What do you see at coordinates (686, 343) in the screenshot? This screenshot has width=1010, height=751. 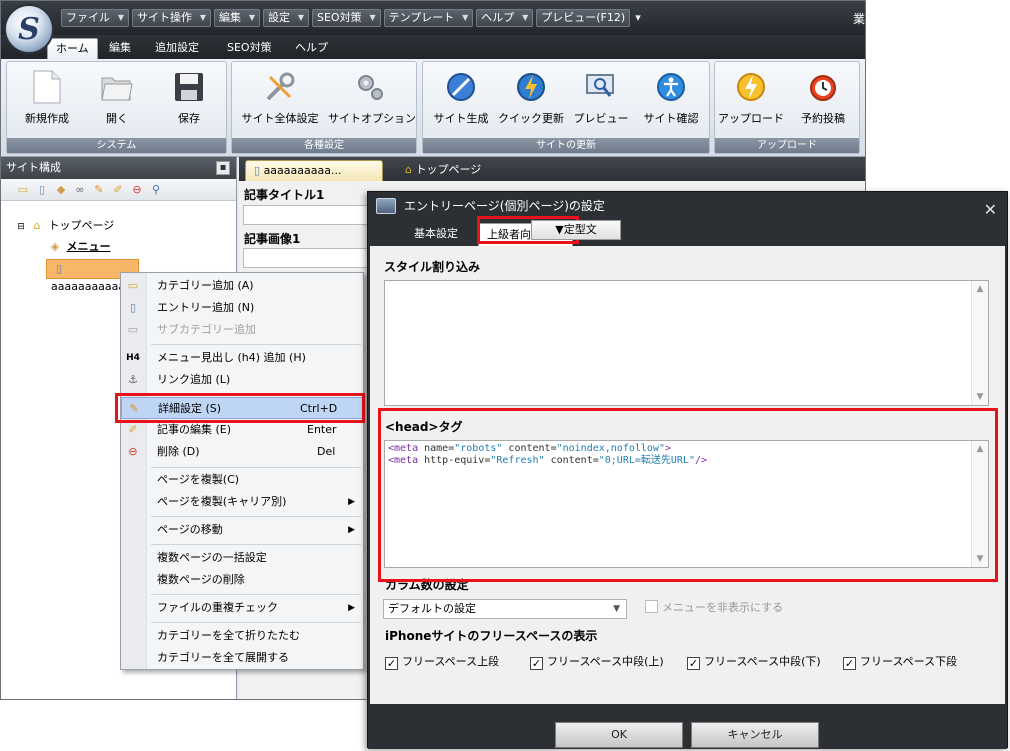 I see `style-textarea: ▲ ▼` at bounding box center [686, 343].